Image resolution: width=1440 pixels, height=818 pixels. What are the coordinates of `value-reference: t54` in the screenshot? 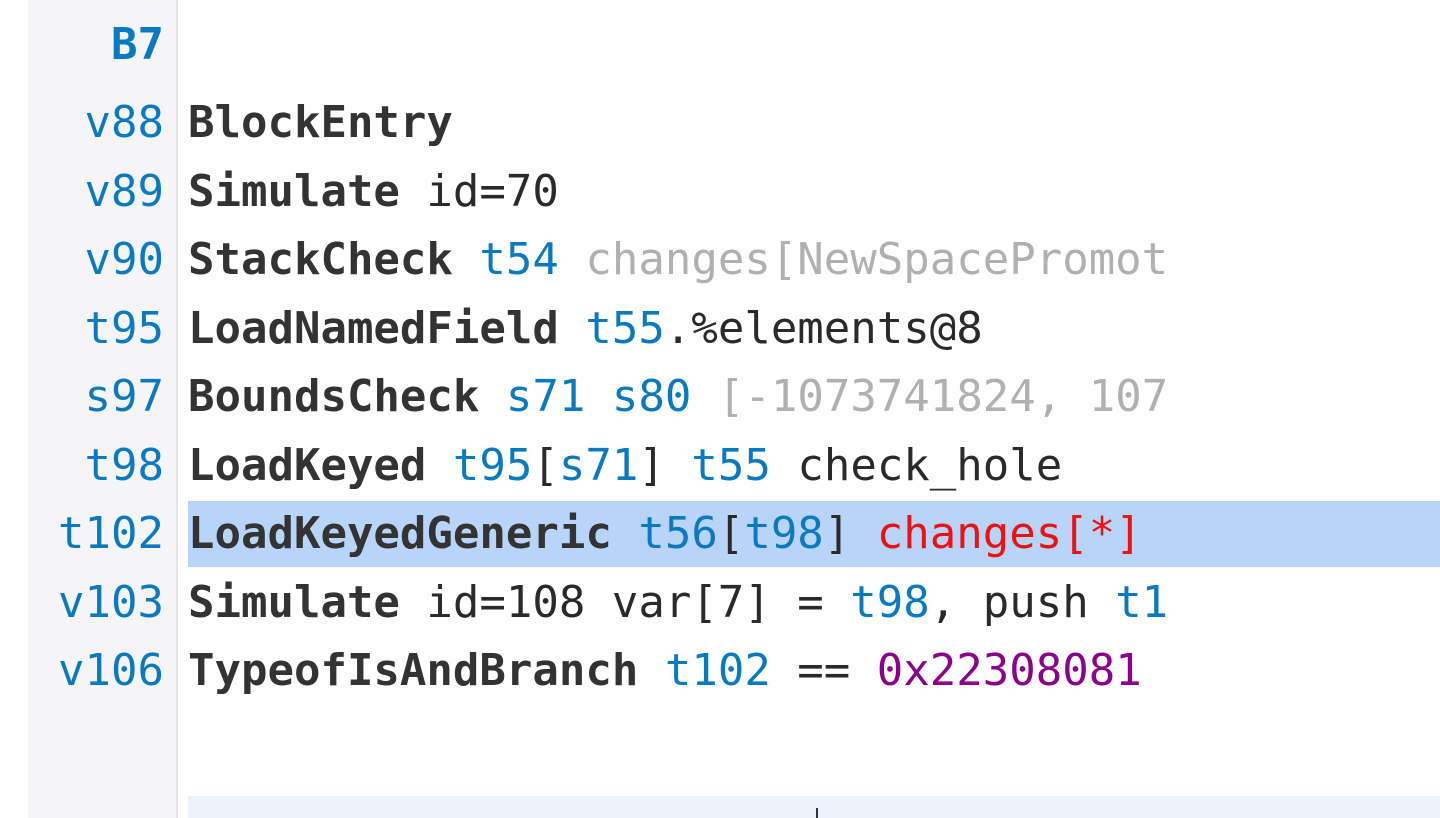 It's located at (518, 259).